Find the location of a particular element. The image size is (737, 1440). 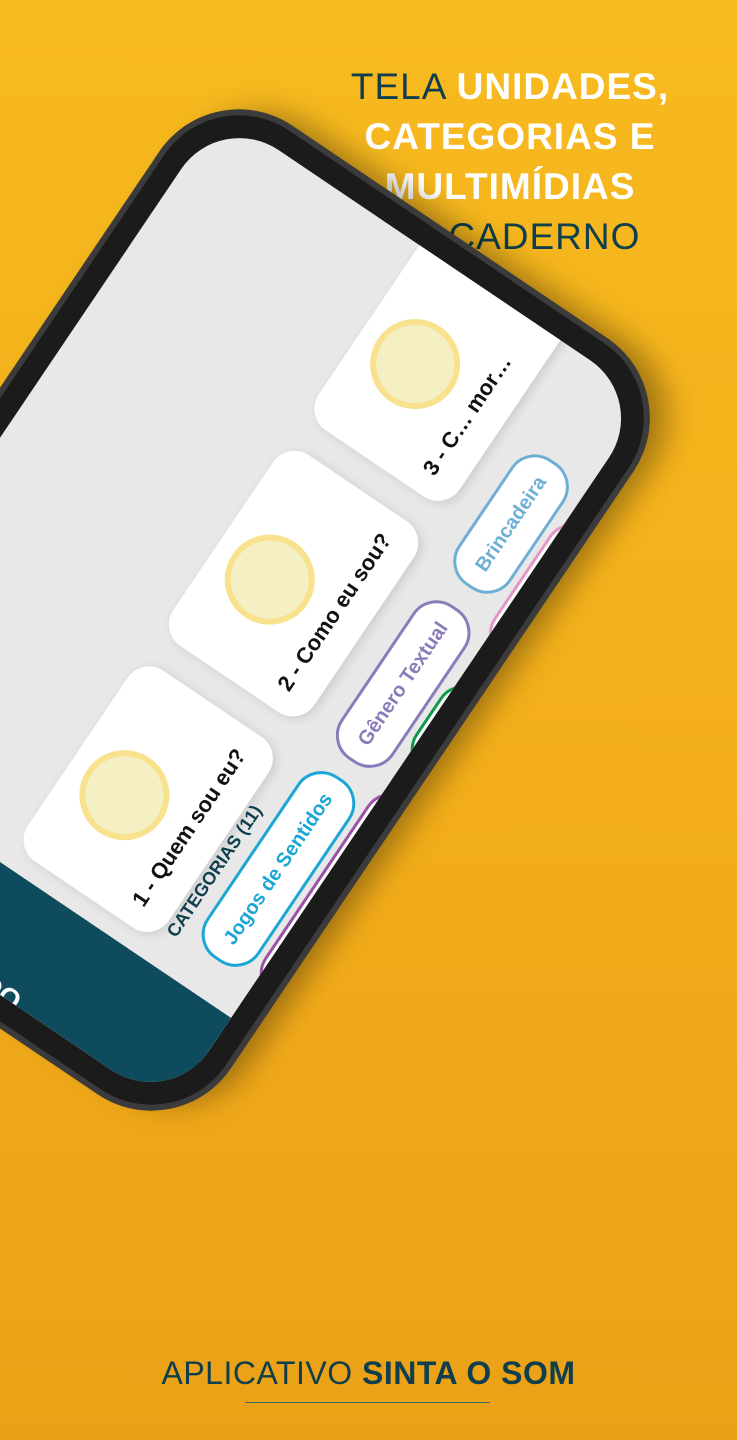

category-pill: Brincadeiras Musicais is located at coordinates (404, 933).